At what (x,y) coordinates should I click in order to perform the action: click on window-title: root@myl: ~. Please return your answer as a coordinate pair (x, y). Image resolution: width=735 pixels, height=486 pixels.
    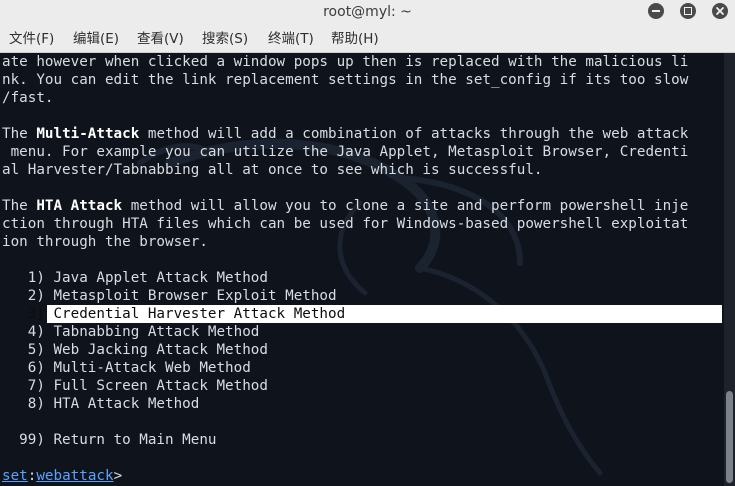
    Looking at the image, I should click on (367, 12).